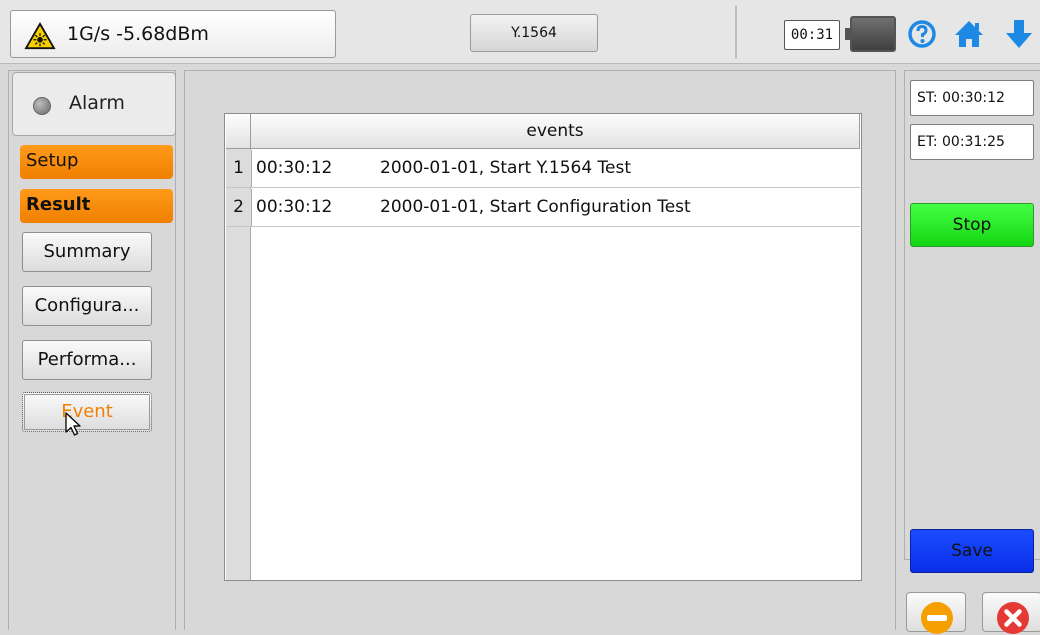 Image resolution: width=1040 pixels, height=635 pixels. I want to click on alarm-label: Alarm, so click(97, 103).